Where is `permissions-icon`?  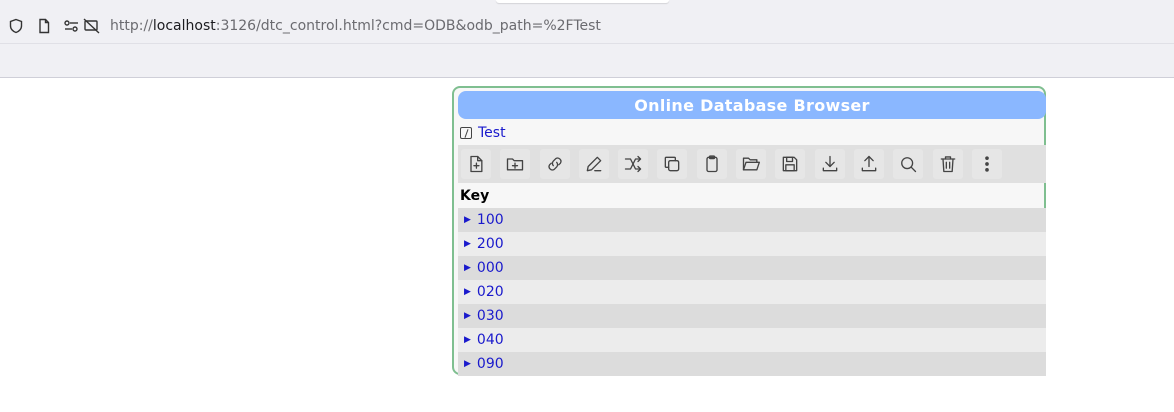 permissions-icon is located at coordinates (72, 26).